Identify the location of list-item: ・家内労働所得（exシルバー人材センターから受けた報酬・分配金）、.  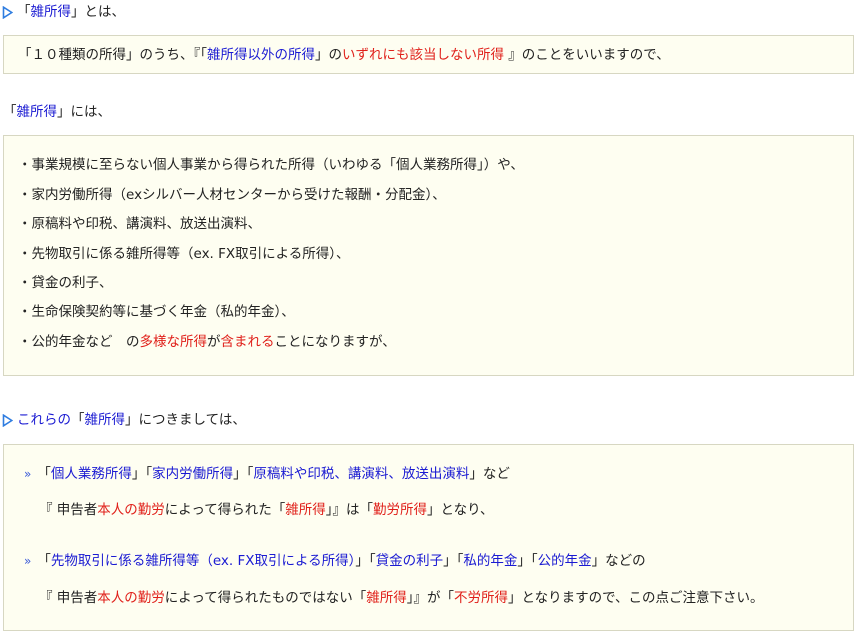
(232, 195).